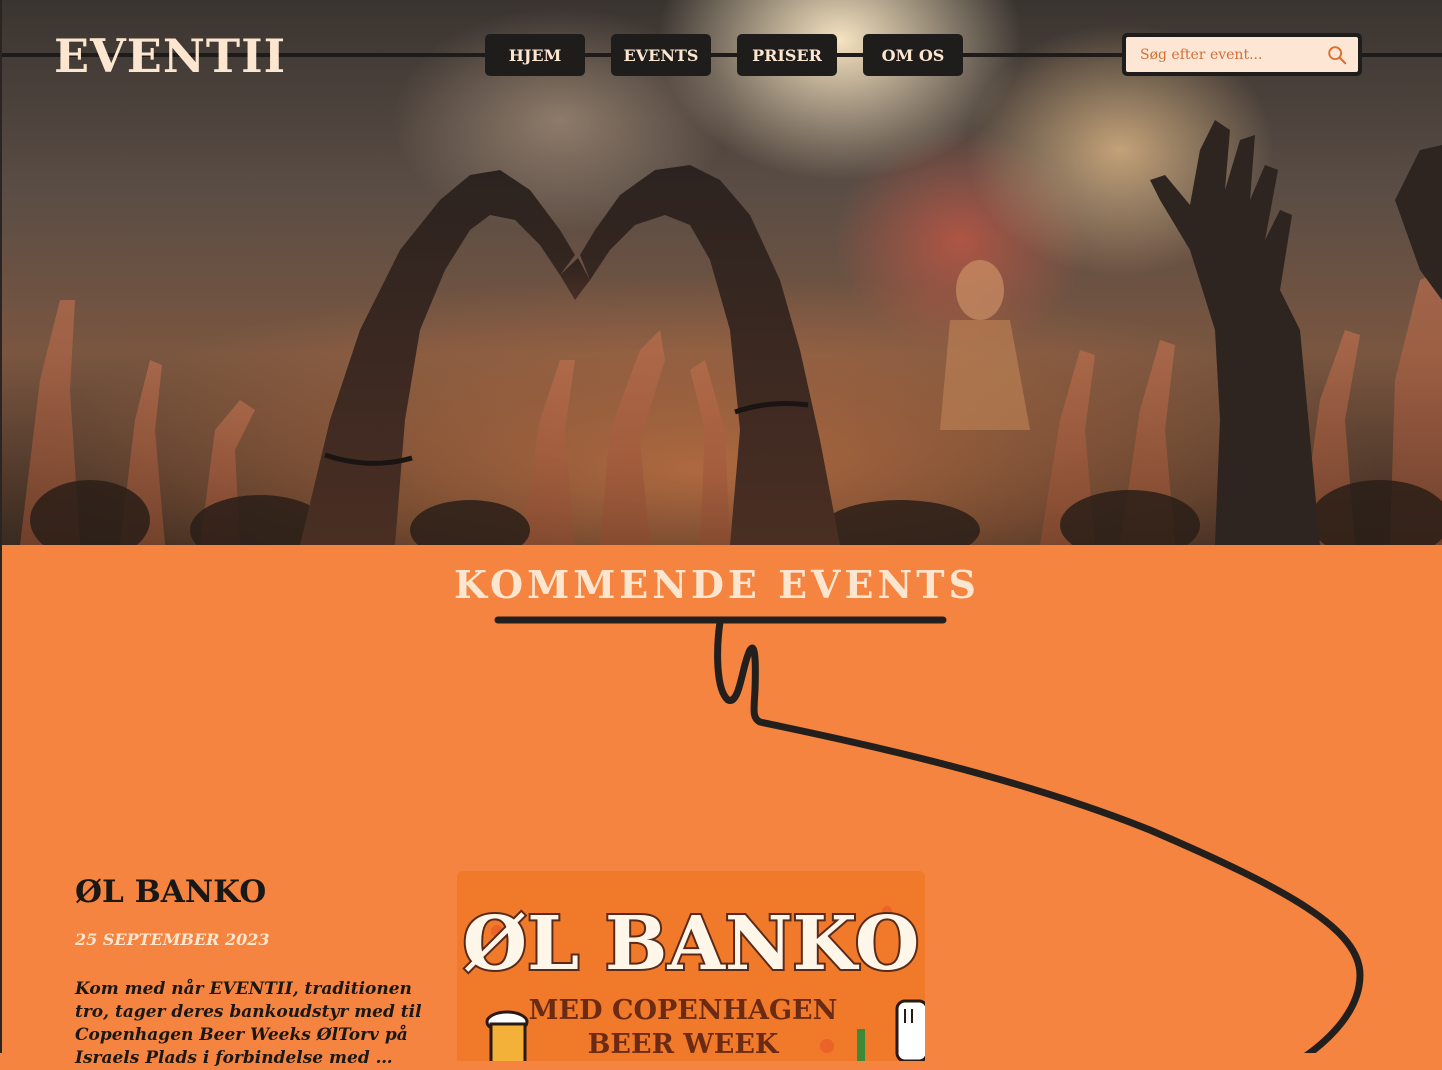 The image size is (1442, 1070). What do you see at coordinates (910, 1030) in the screenshot?
I see `bottle-icon` at bounding box center [910, 1030].